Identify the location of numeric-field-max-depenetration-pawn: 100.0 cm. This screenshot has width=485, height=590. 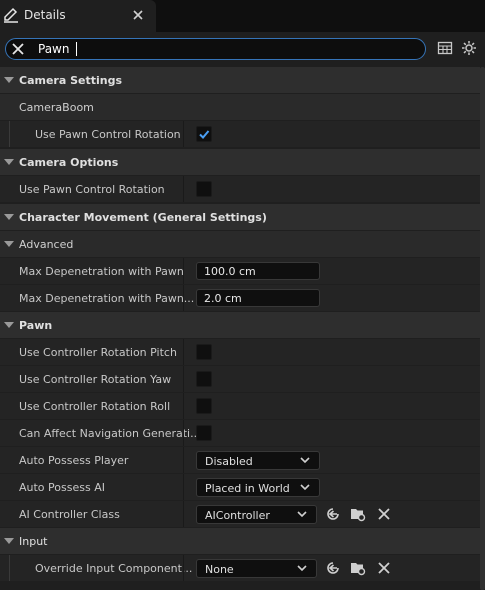
(258, 271).